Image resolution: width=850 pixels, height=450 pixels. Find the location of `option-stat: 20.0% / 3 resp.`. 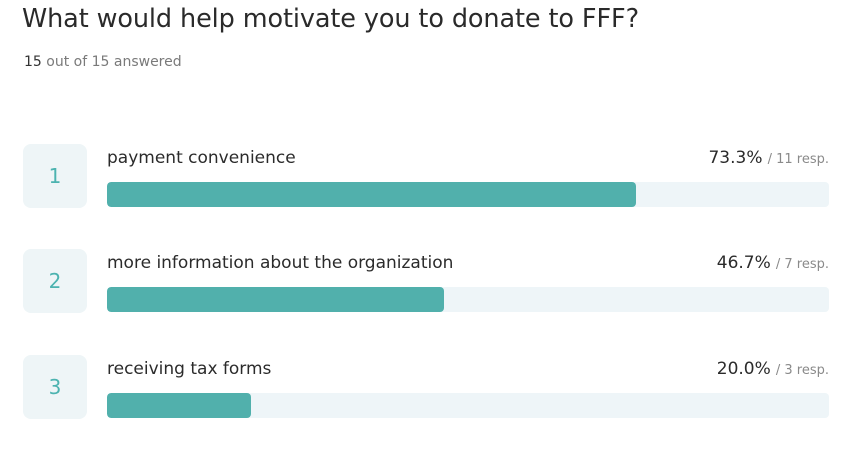

option-stat: 20.0% / 3 resp. is located at coordinates (773, 369).